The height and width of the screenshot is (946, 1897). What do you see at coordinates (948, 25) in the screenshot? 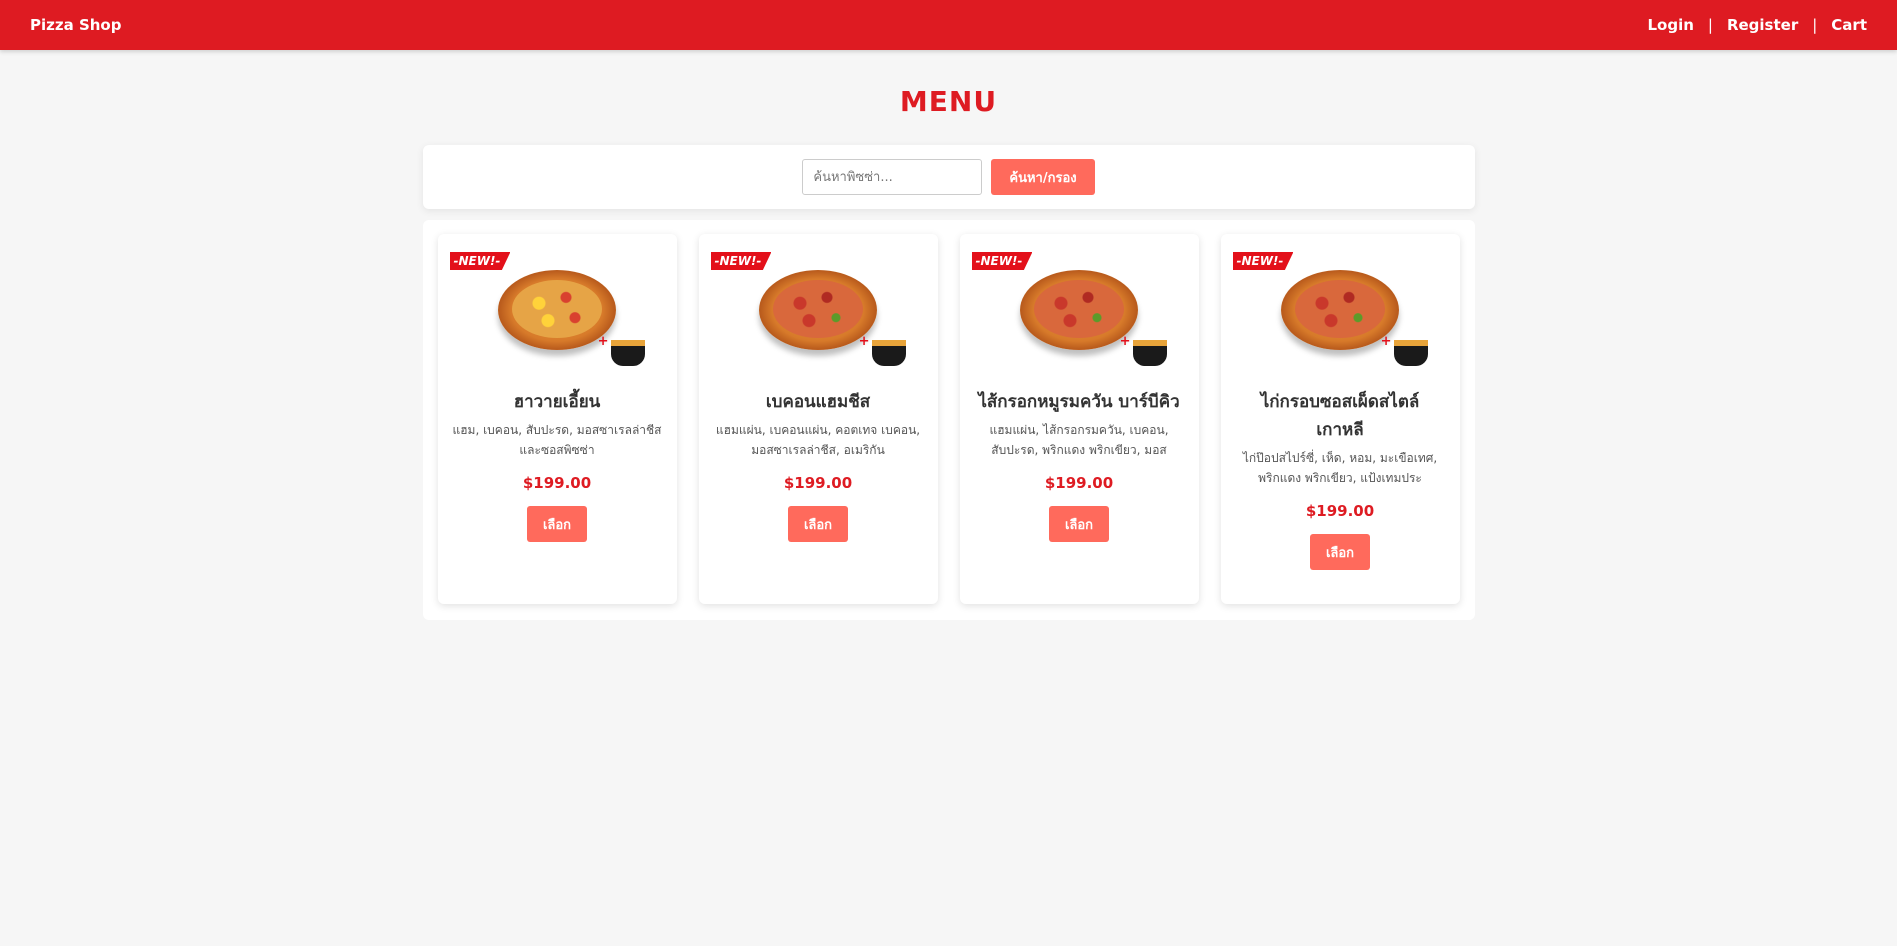
I see `top-navbar: Pizza Shop Login | Register | Cart` at bounding box center [948, 25].